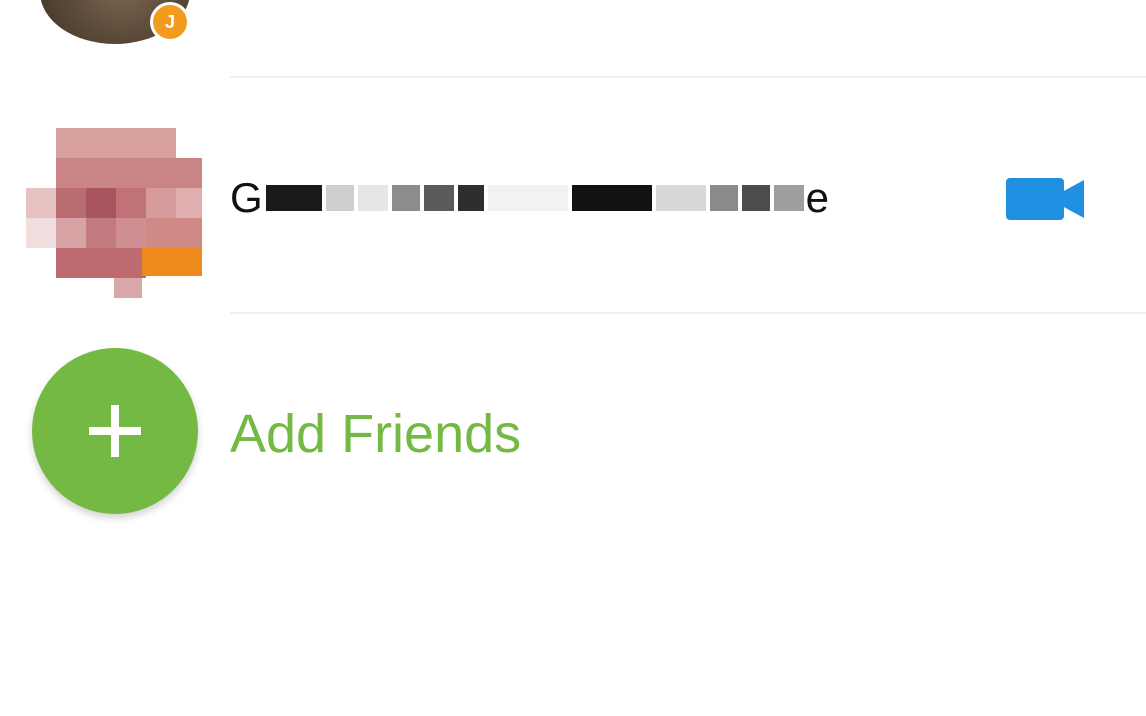 Image resolution: width=1146 pixels, height=716 pixels. I want to click on contact-avatar-pixelated, so click(114, 213).